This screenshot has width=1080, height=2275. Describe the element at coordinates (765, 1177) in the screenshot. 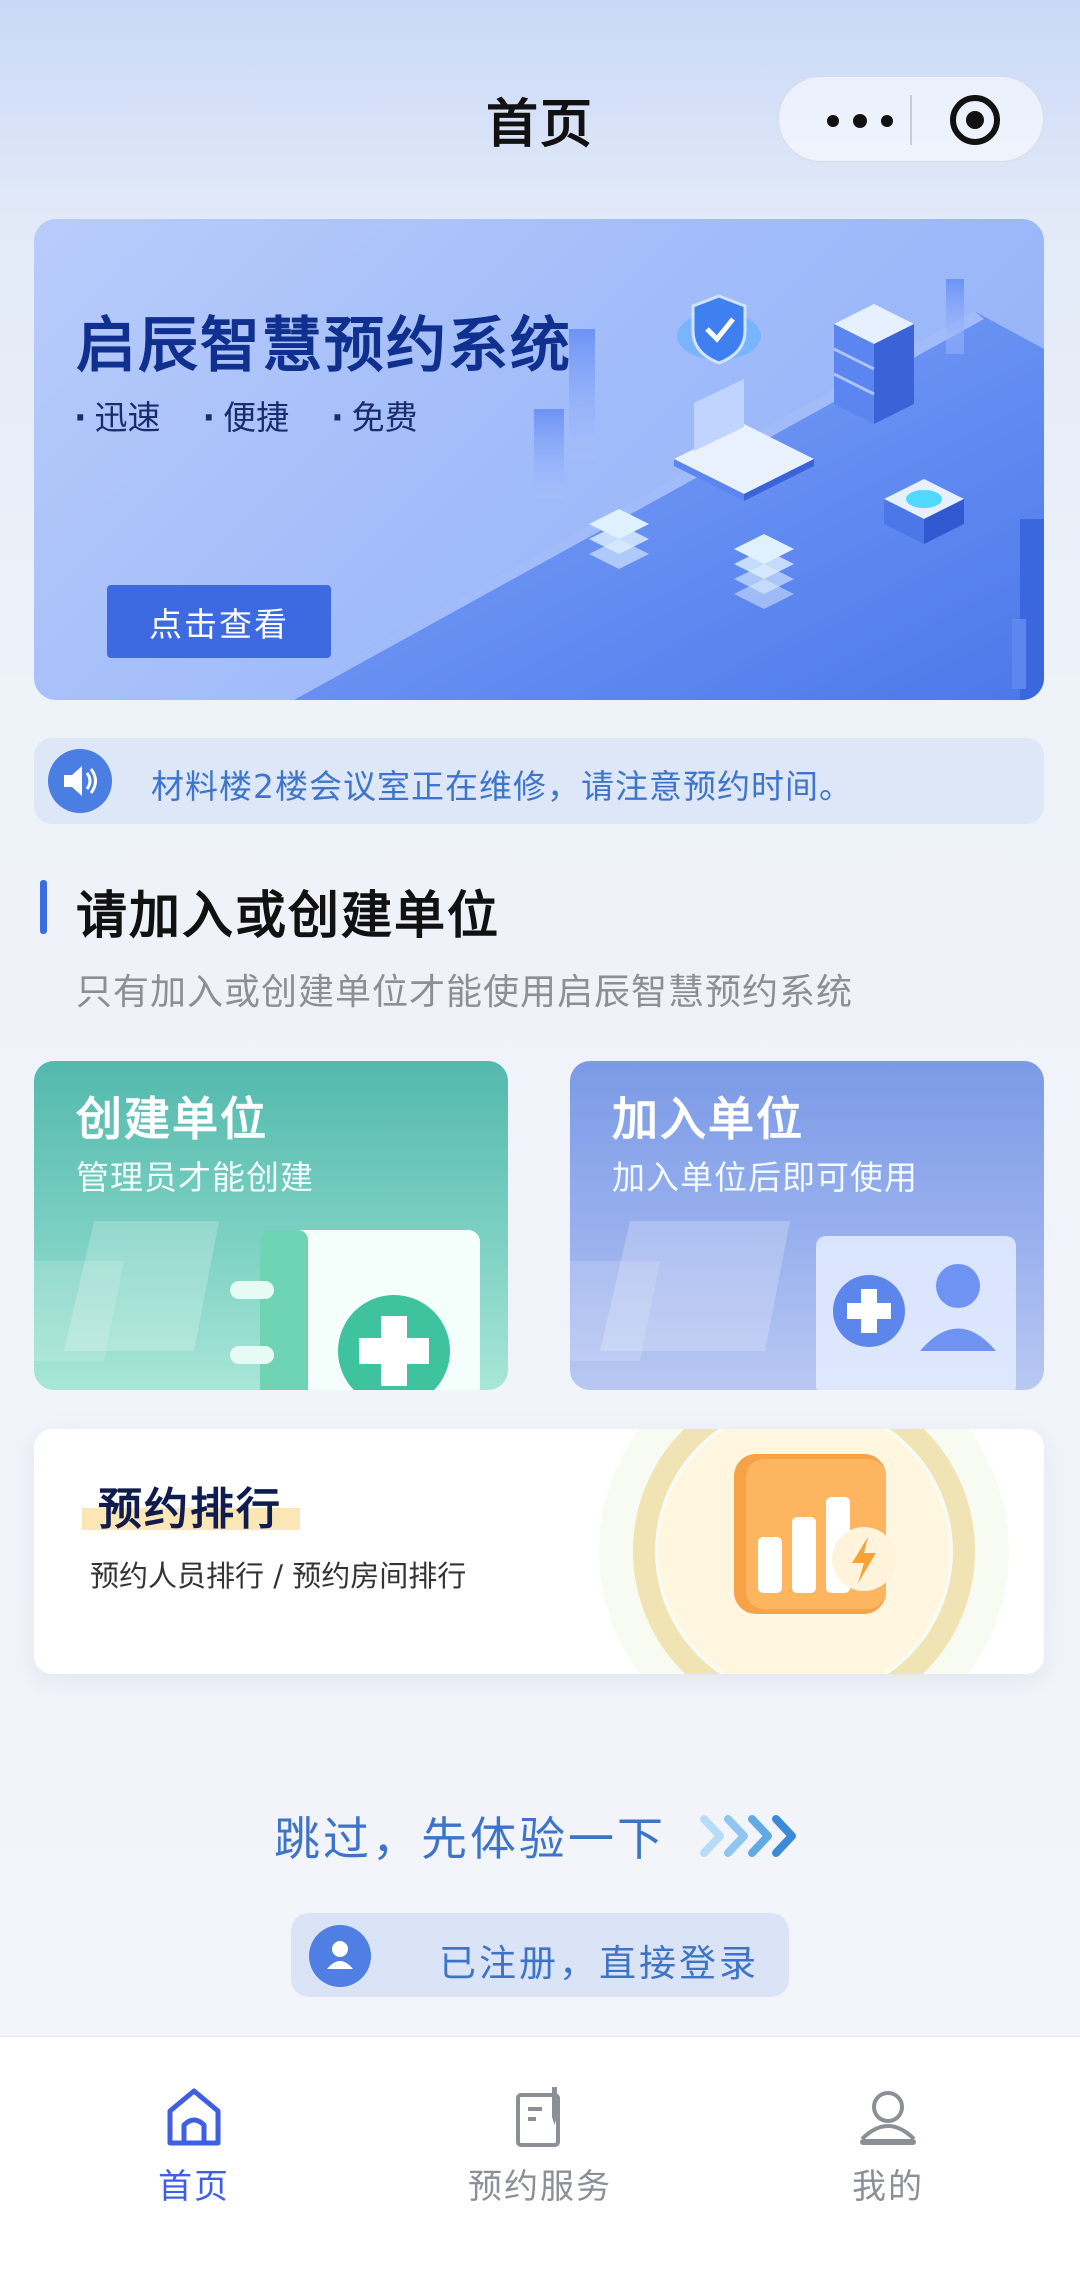

I see `join-unit-subtitle: 加入单位后即可使用` at that location.